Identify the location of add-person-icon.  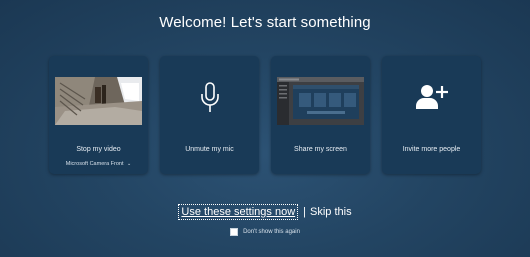
(431, 97).